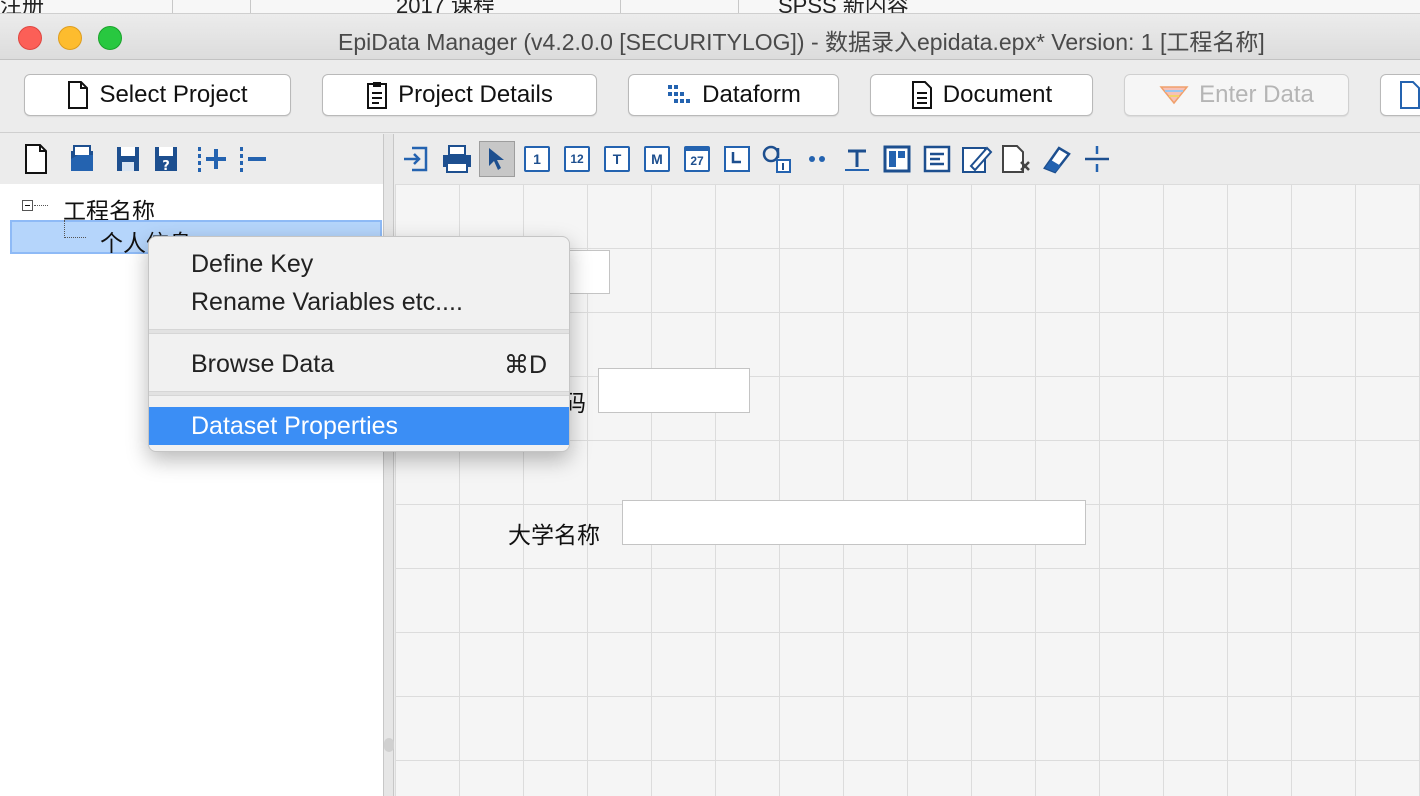 This screenshot has width=1420, height=796. I want to click on more-toolbar-button, so click(1400, 95).